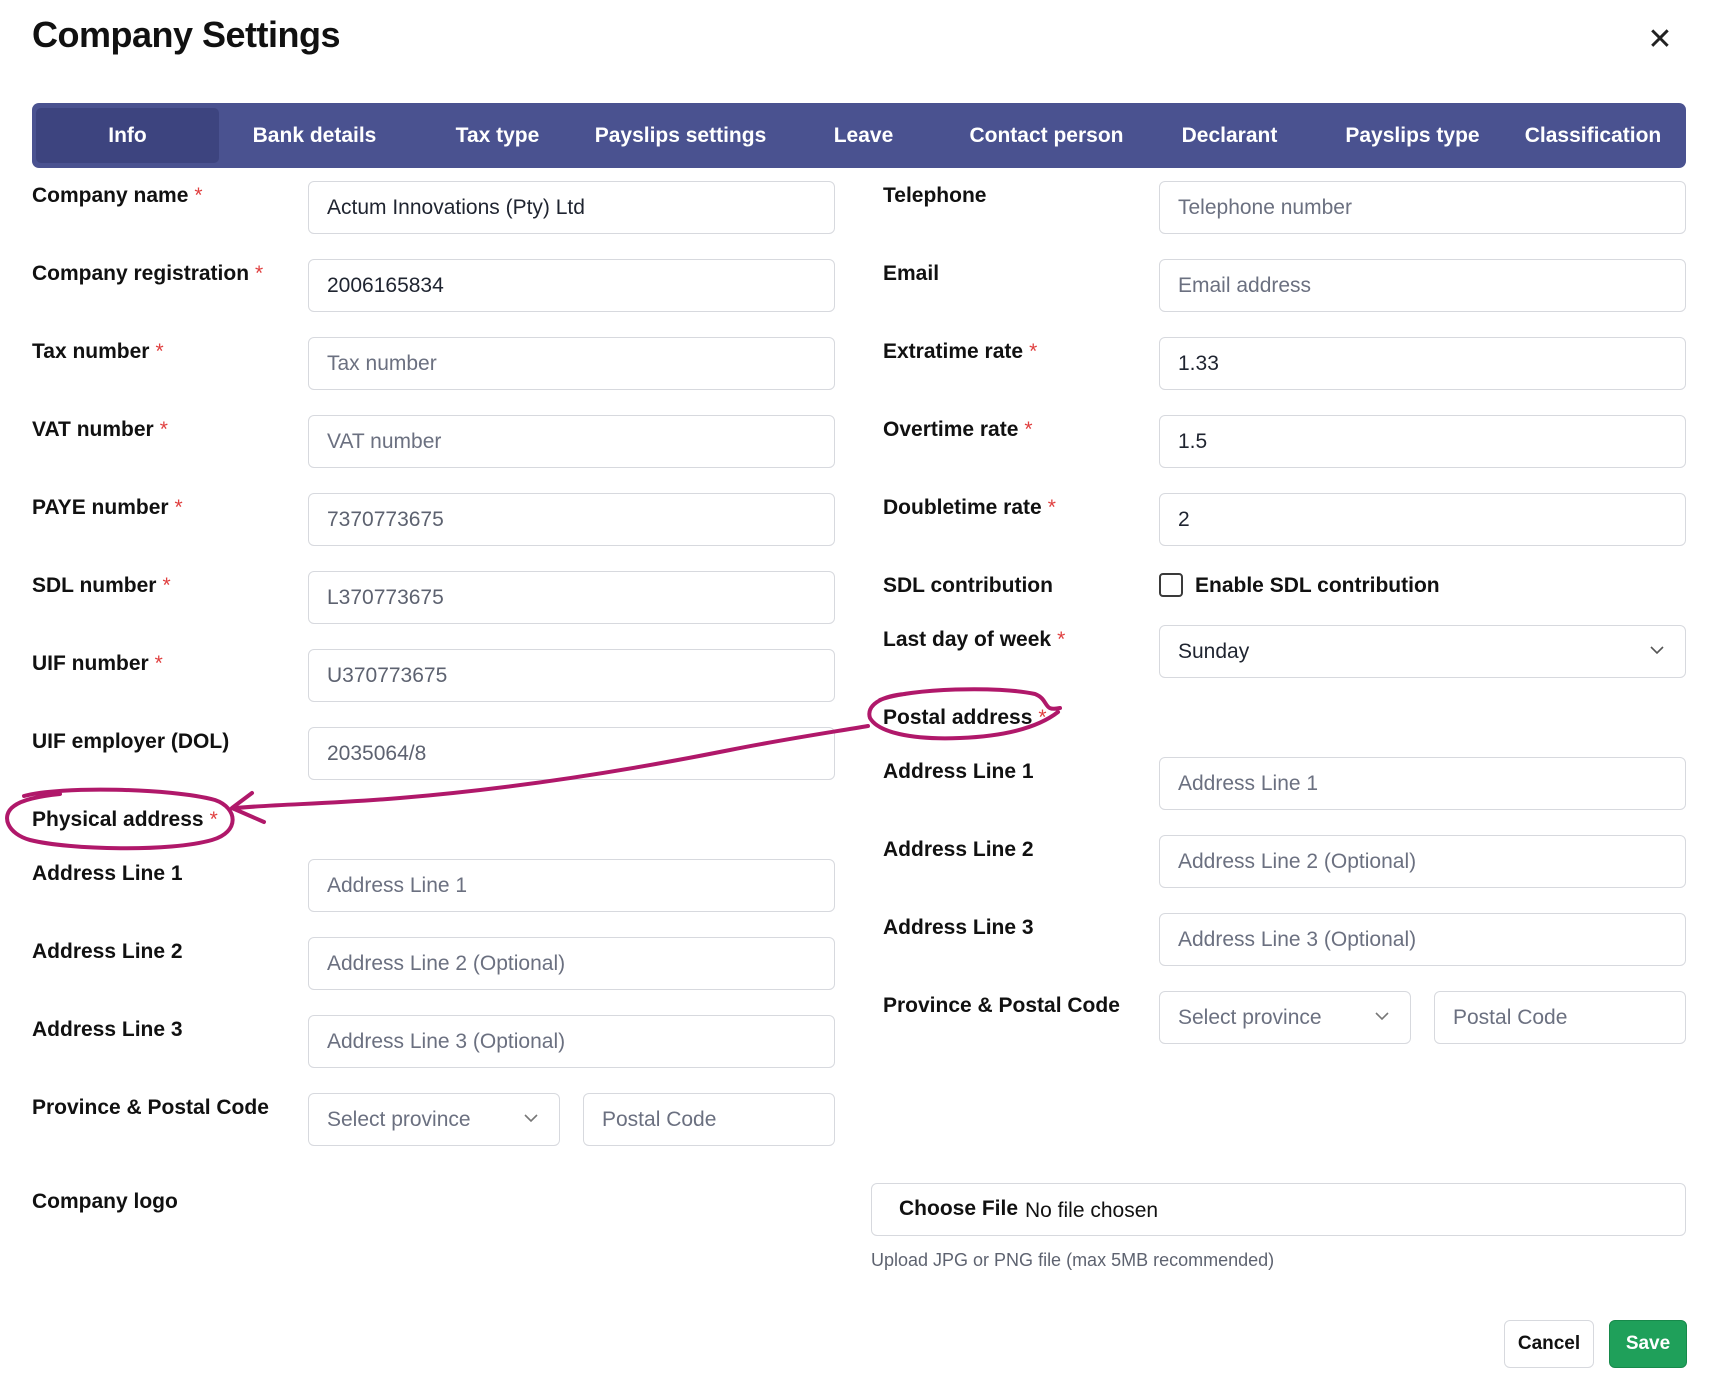  What do you see at coordinates (100, 429) in the screenshot?
I see `vat-number-label: VAT number *` at bounding box center [100, 429].